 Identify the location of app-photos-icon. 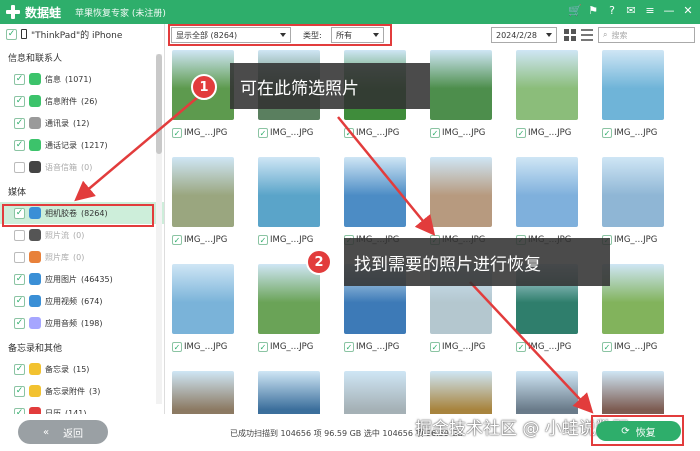
(35, 279).